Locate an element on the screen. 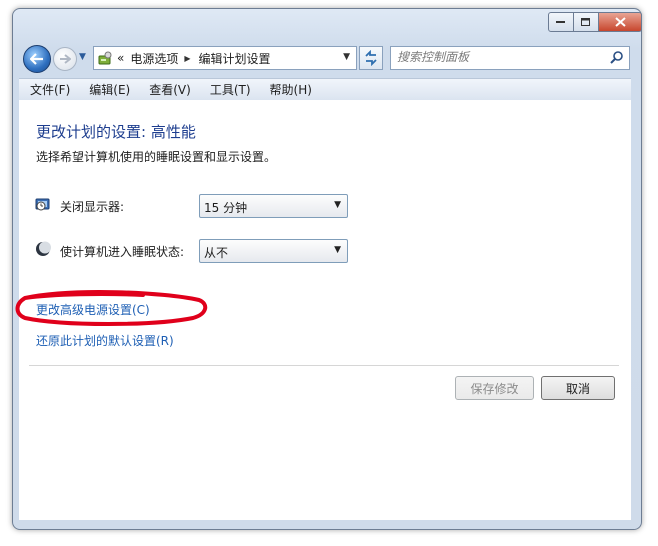  save-changes-button: 保存修改 is located at coordinates (494, 388).